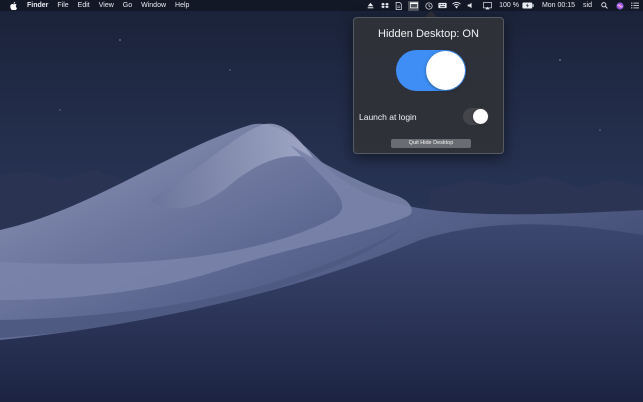 The height and width of the screenshot is (402, 643). I want to click on document-icon, so click(398, 5).